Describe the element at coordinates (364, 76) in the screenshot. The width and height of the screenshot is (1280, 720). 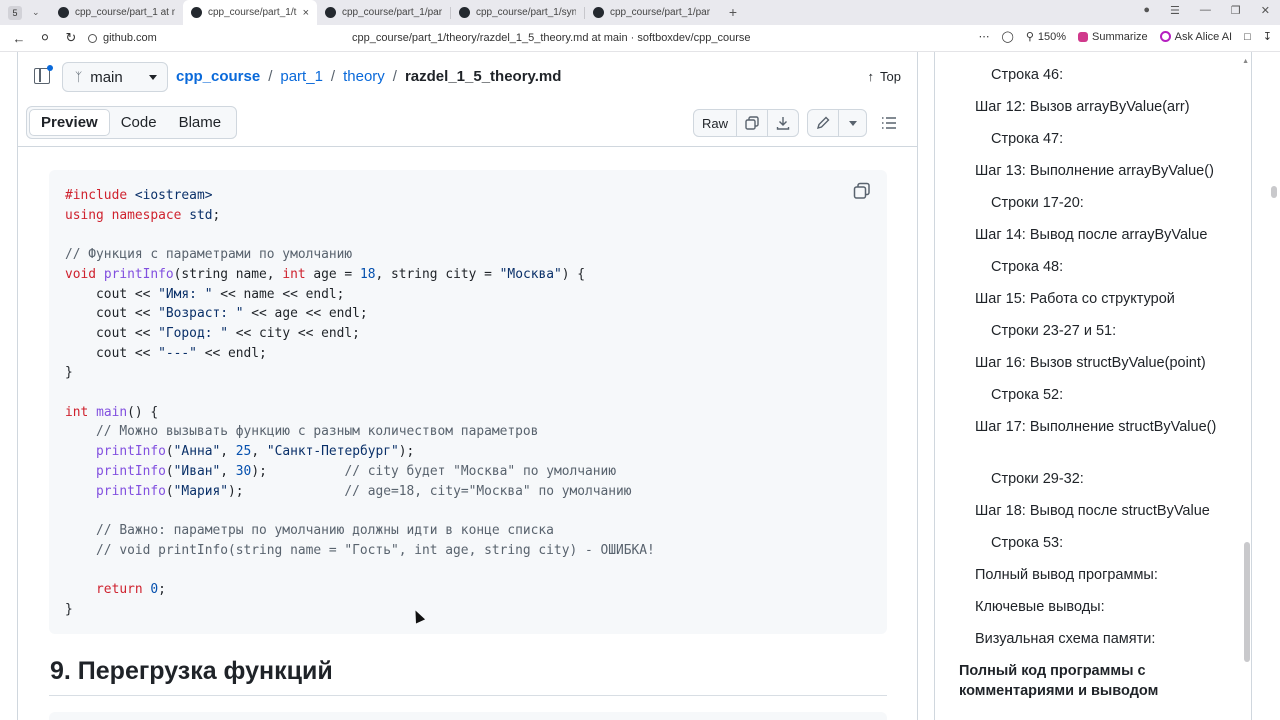
I see `breadcrumb-folder-link: theory` at that location.